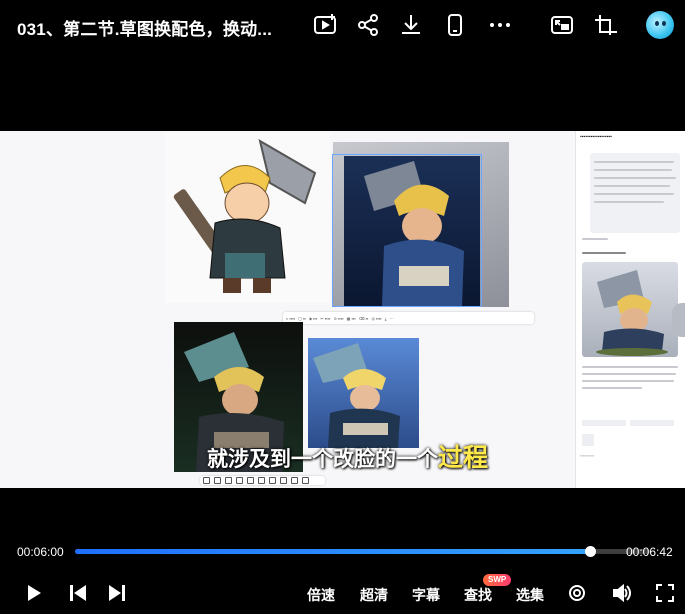 The image size is (685, 614). I want to click on play-icon, so click(34, 595).